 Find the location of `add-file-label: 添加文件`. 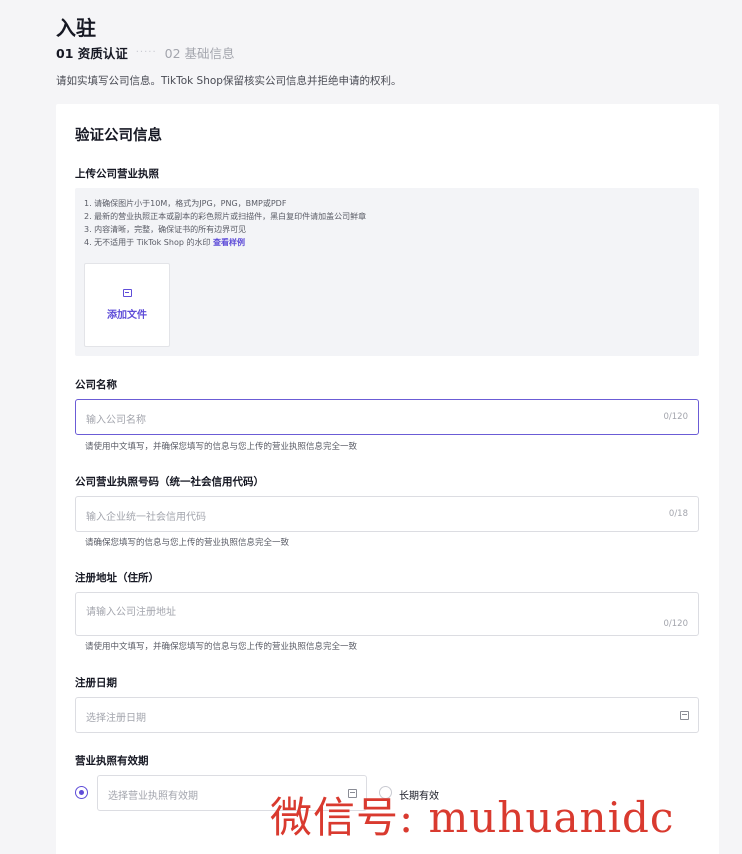

add-file-label: 添加文件 is located at coordinates (127, 315).